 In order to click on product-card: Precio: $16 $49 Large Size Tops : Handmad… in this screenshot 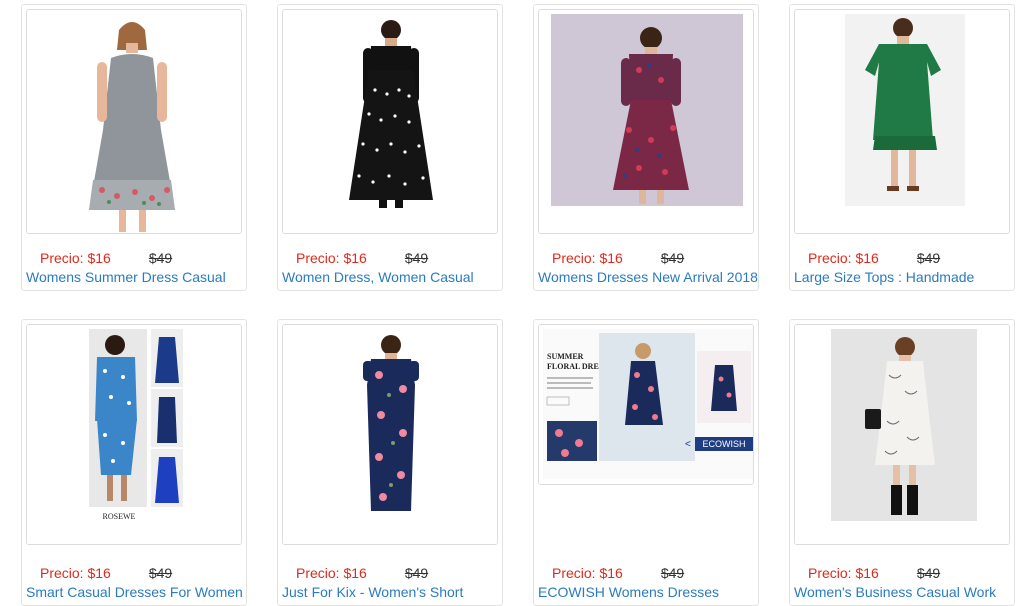, I will do `click(902, 147)`.